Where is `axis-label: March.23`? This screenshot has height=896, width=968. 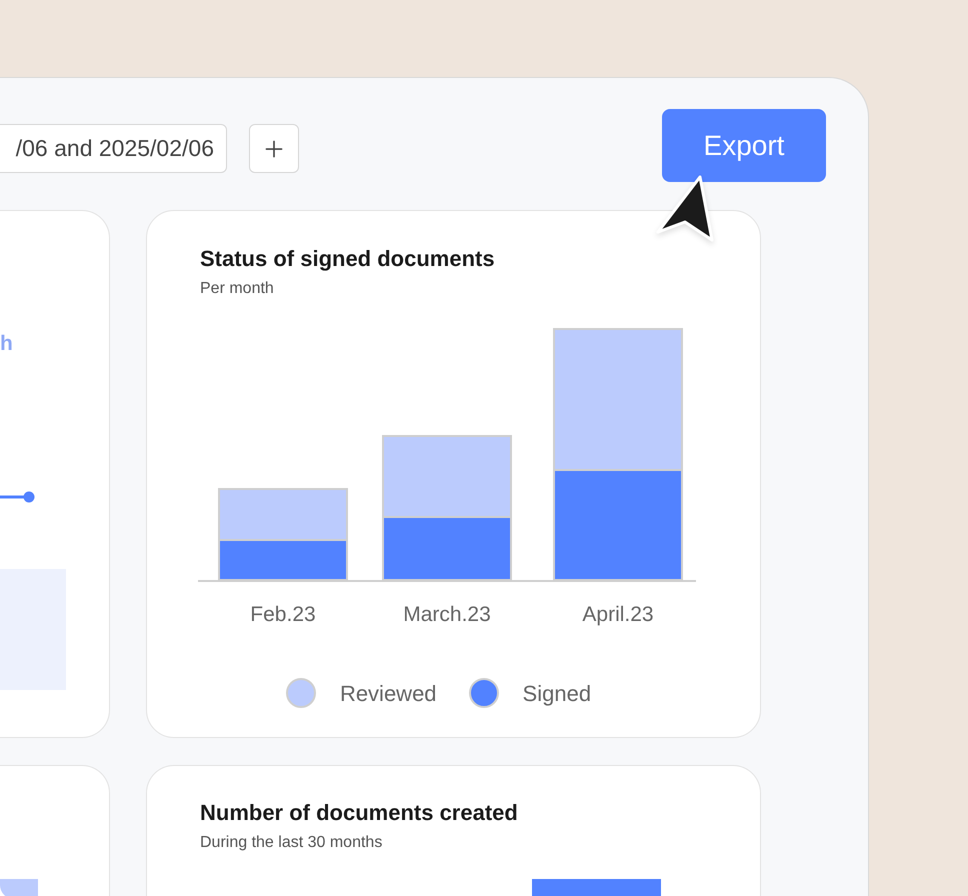
axis-label: March.23 is located at coordinates (447, 615).